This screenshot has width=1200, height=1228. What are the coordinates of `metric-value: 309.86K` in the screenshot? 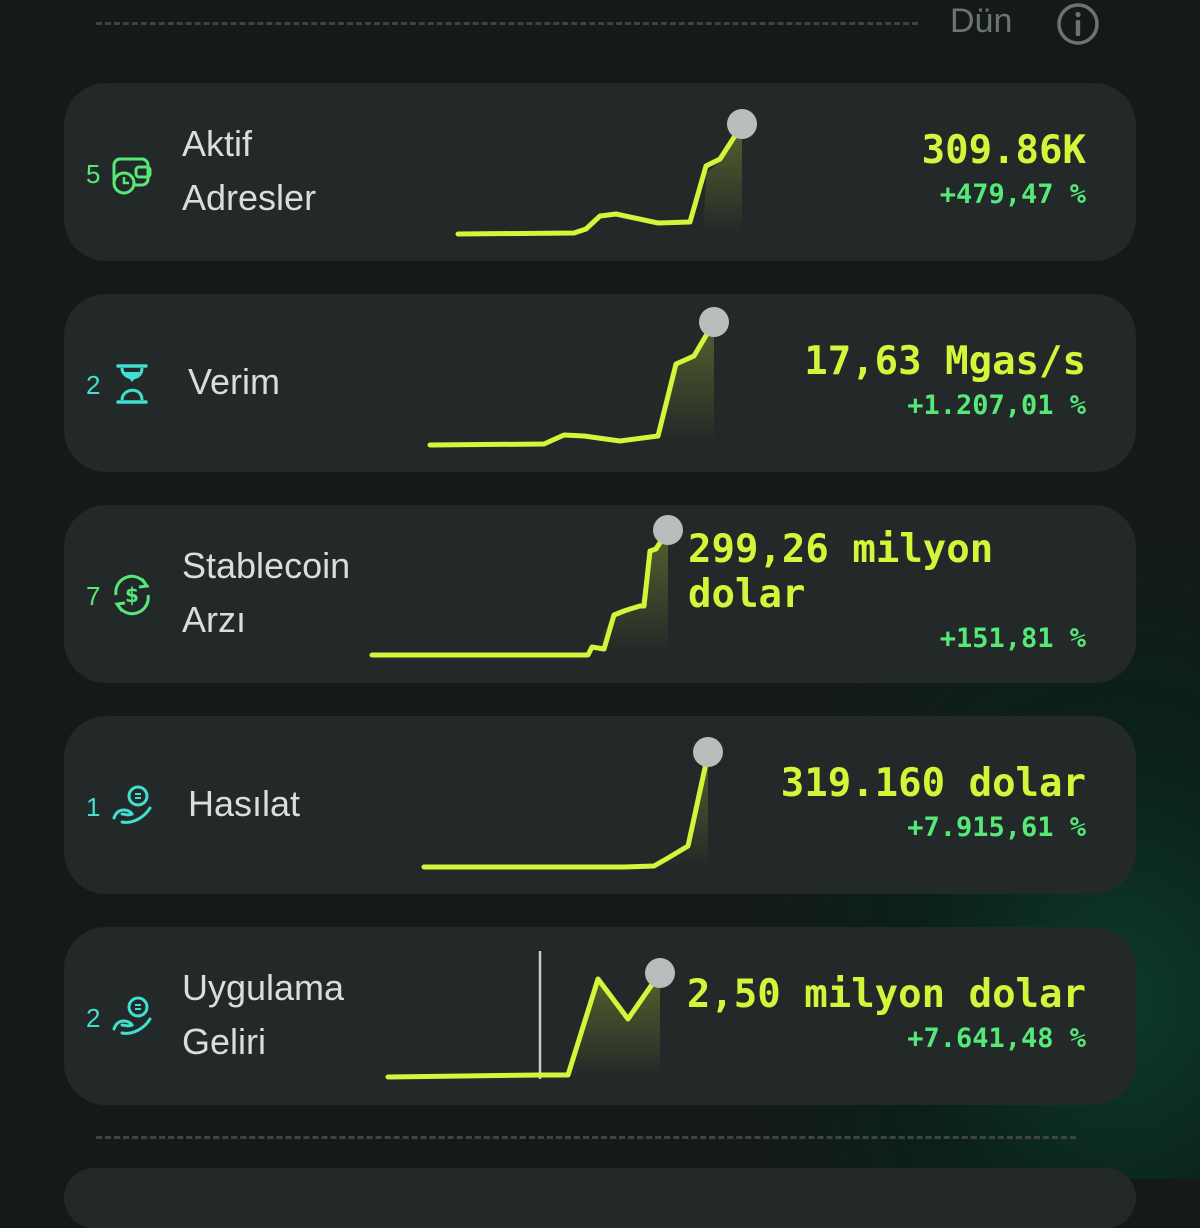 It's located at (1003, 150).